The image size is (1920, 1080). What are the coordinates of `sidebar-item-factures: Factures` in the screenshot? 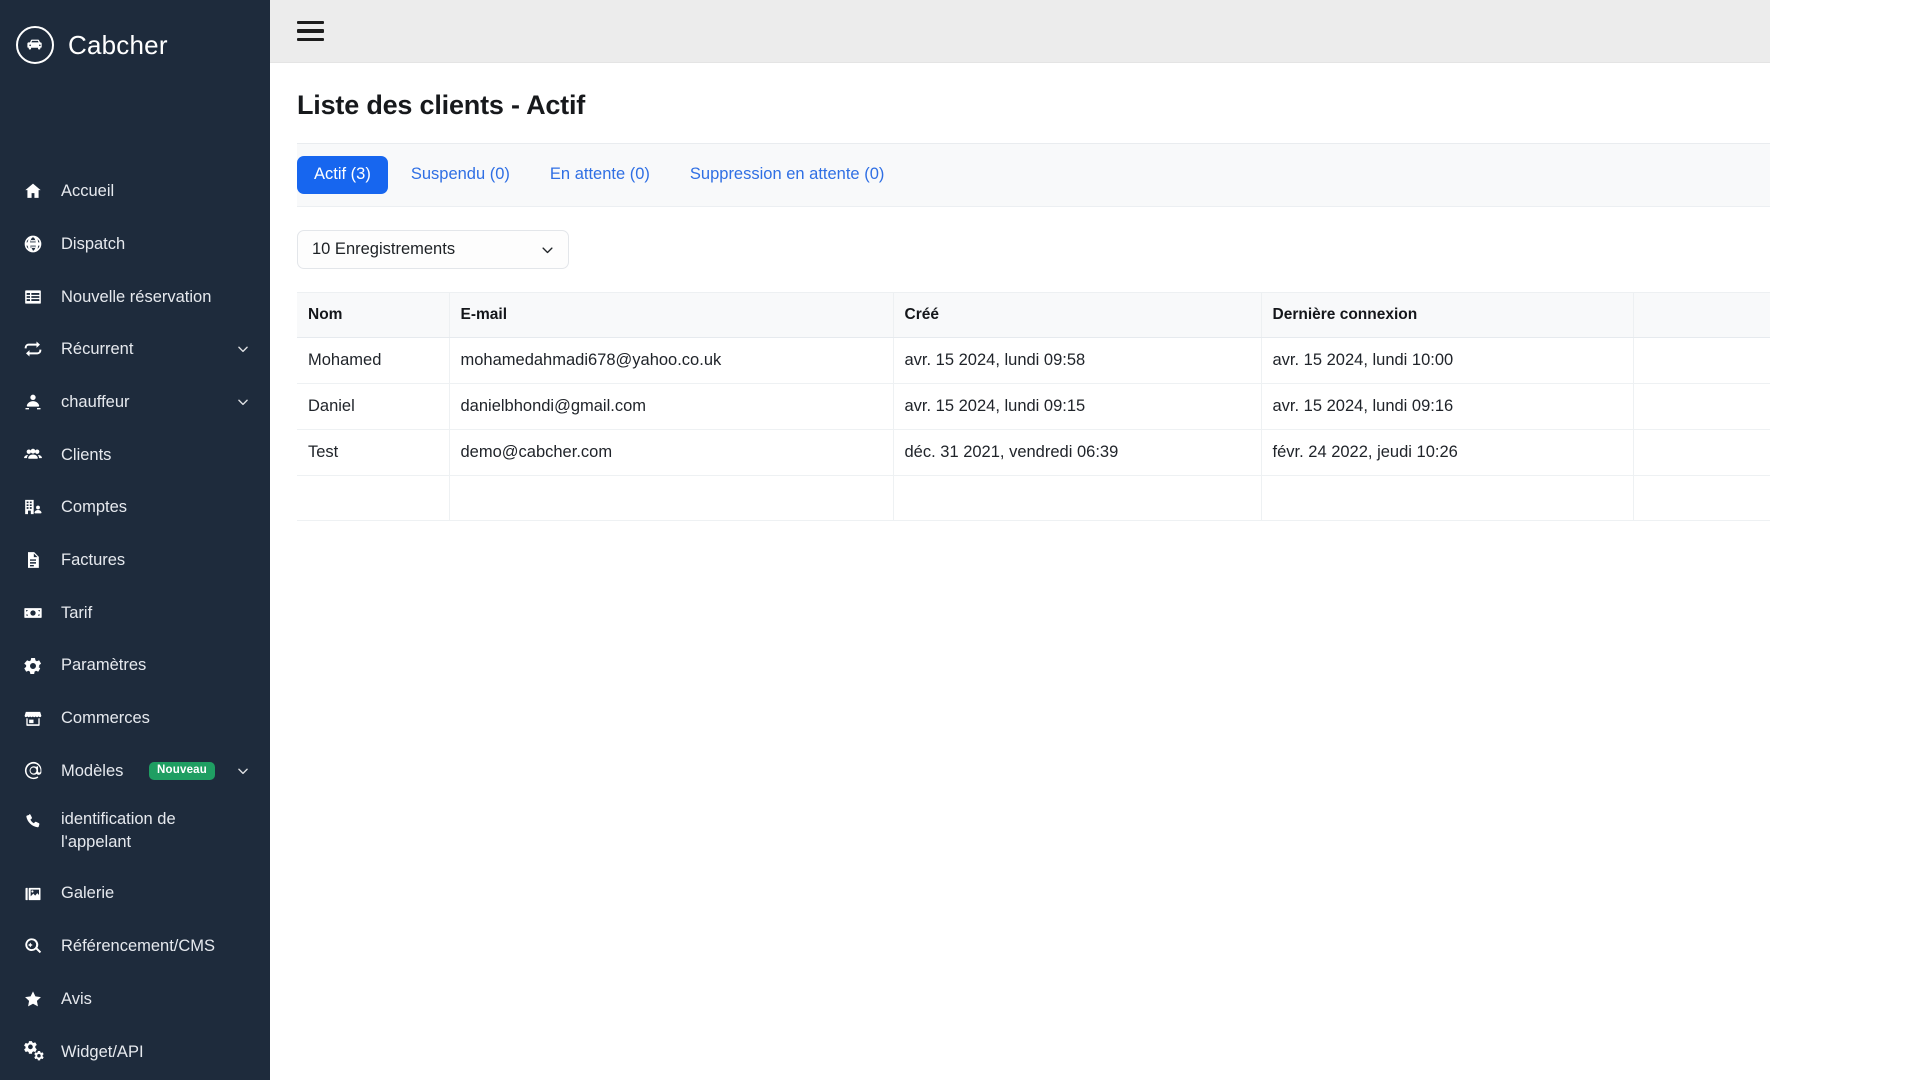 It's located at (135, 560).